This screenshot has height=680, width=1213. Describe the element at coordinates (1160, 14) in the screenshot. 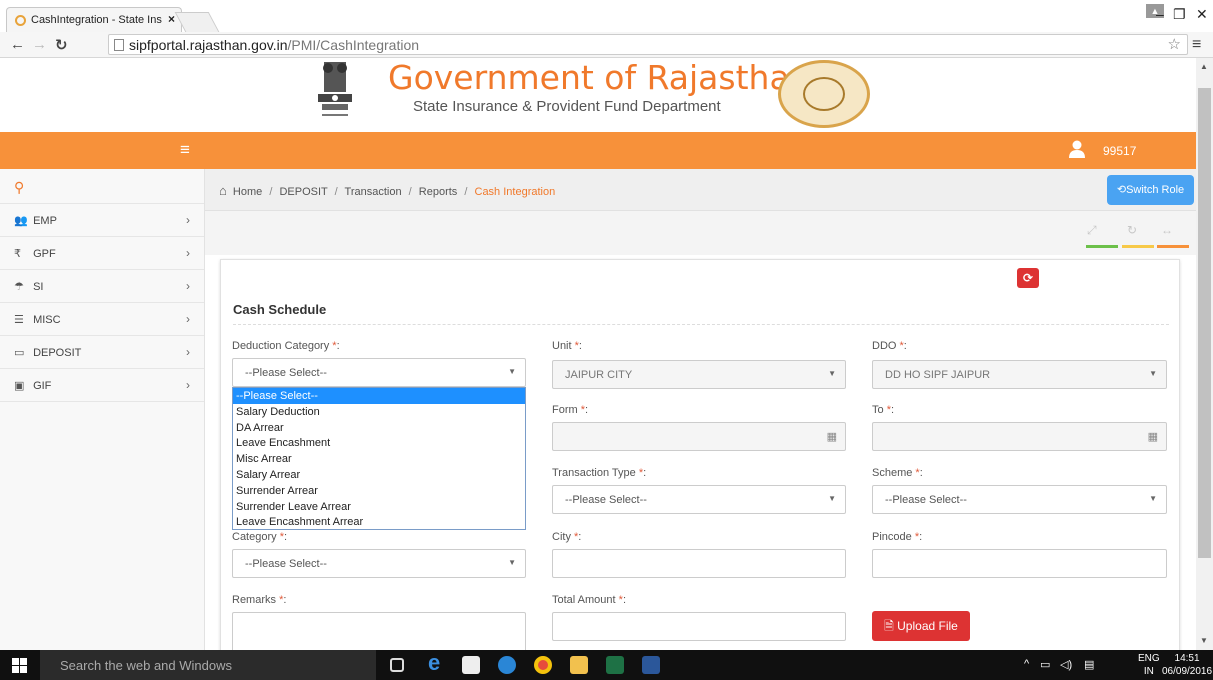

I see `minimize-icon: –` at that location.